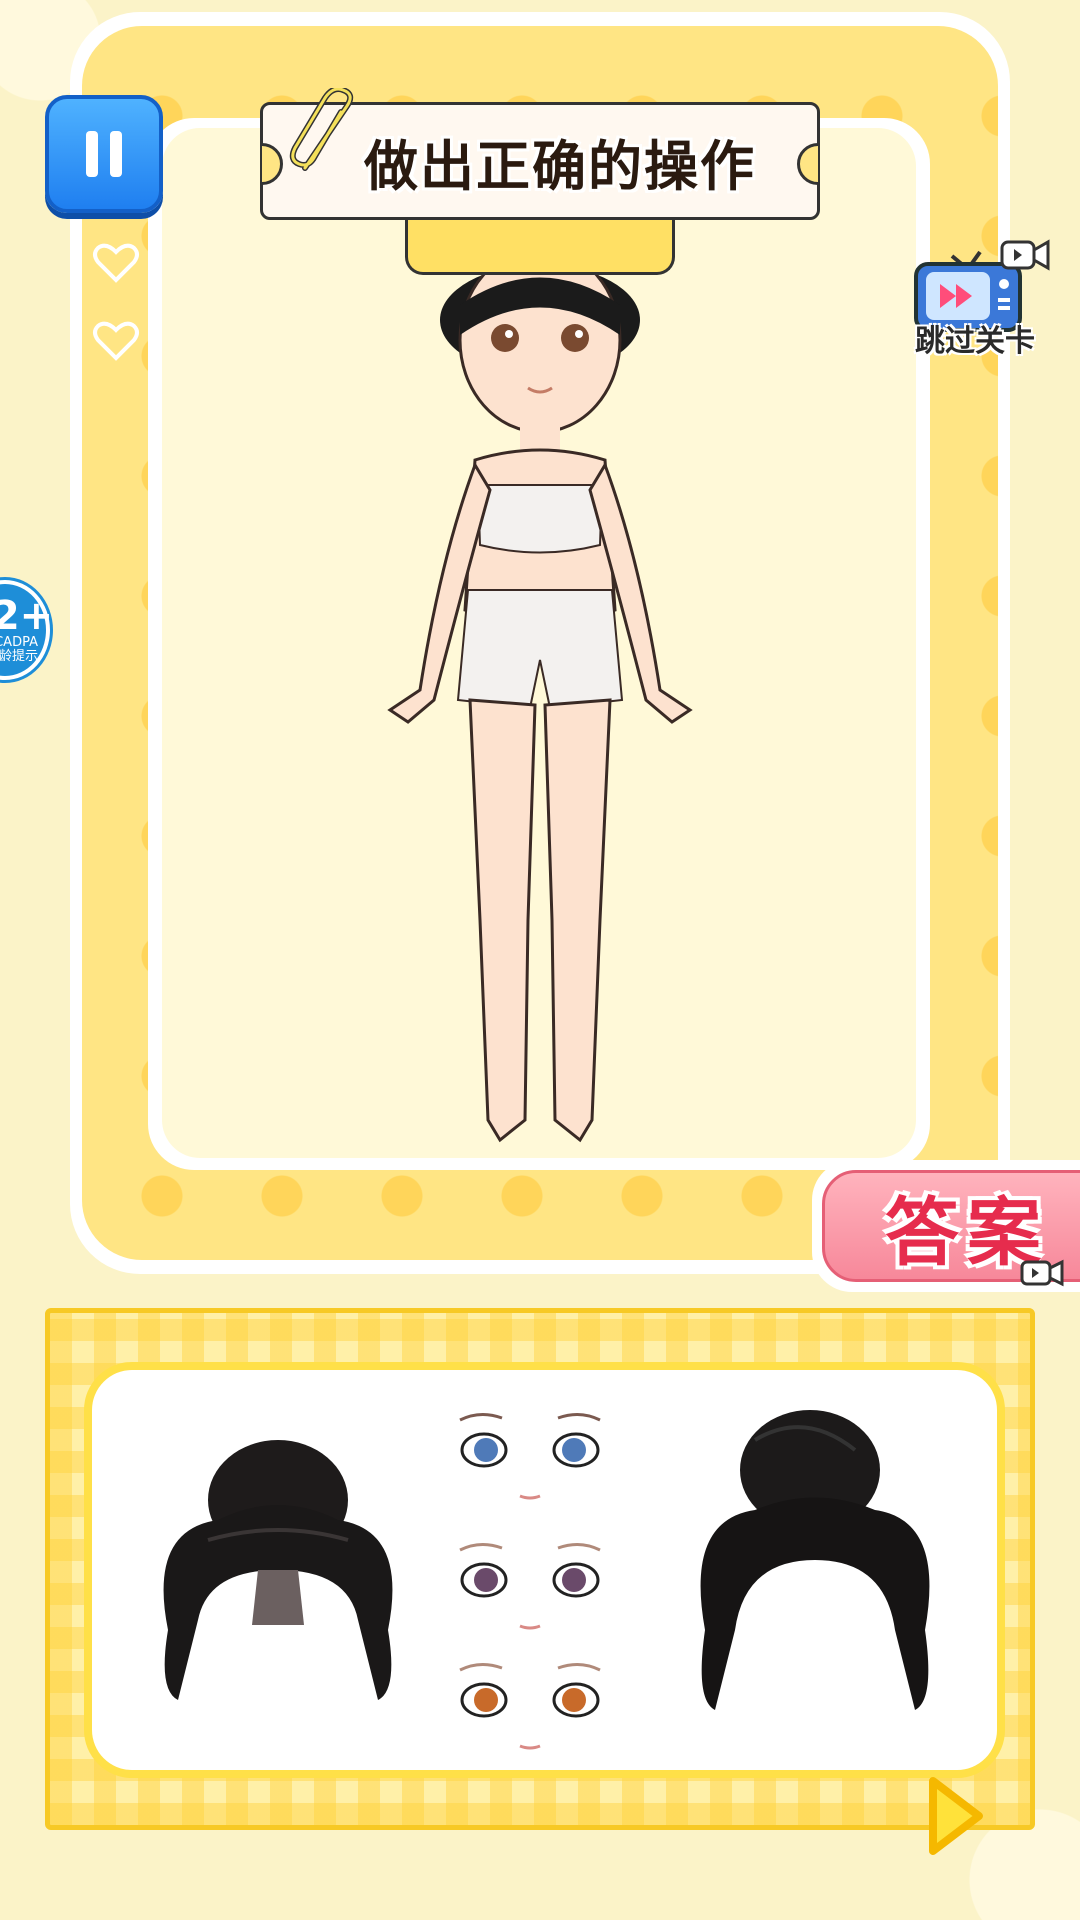  Describe the element at coordinates (975, 290) in the screenshot. I see `skip-level-button: 跳过关卡` at that location.